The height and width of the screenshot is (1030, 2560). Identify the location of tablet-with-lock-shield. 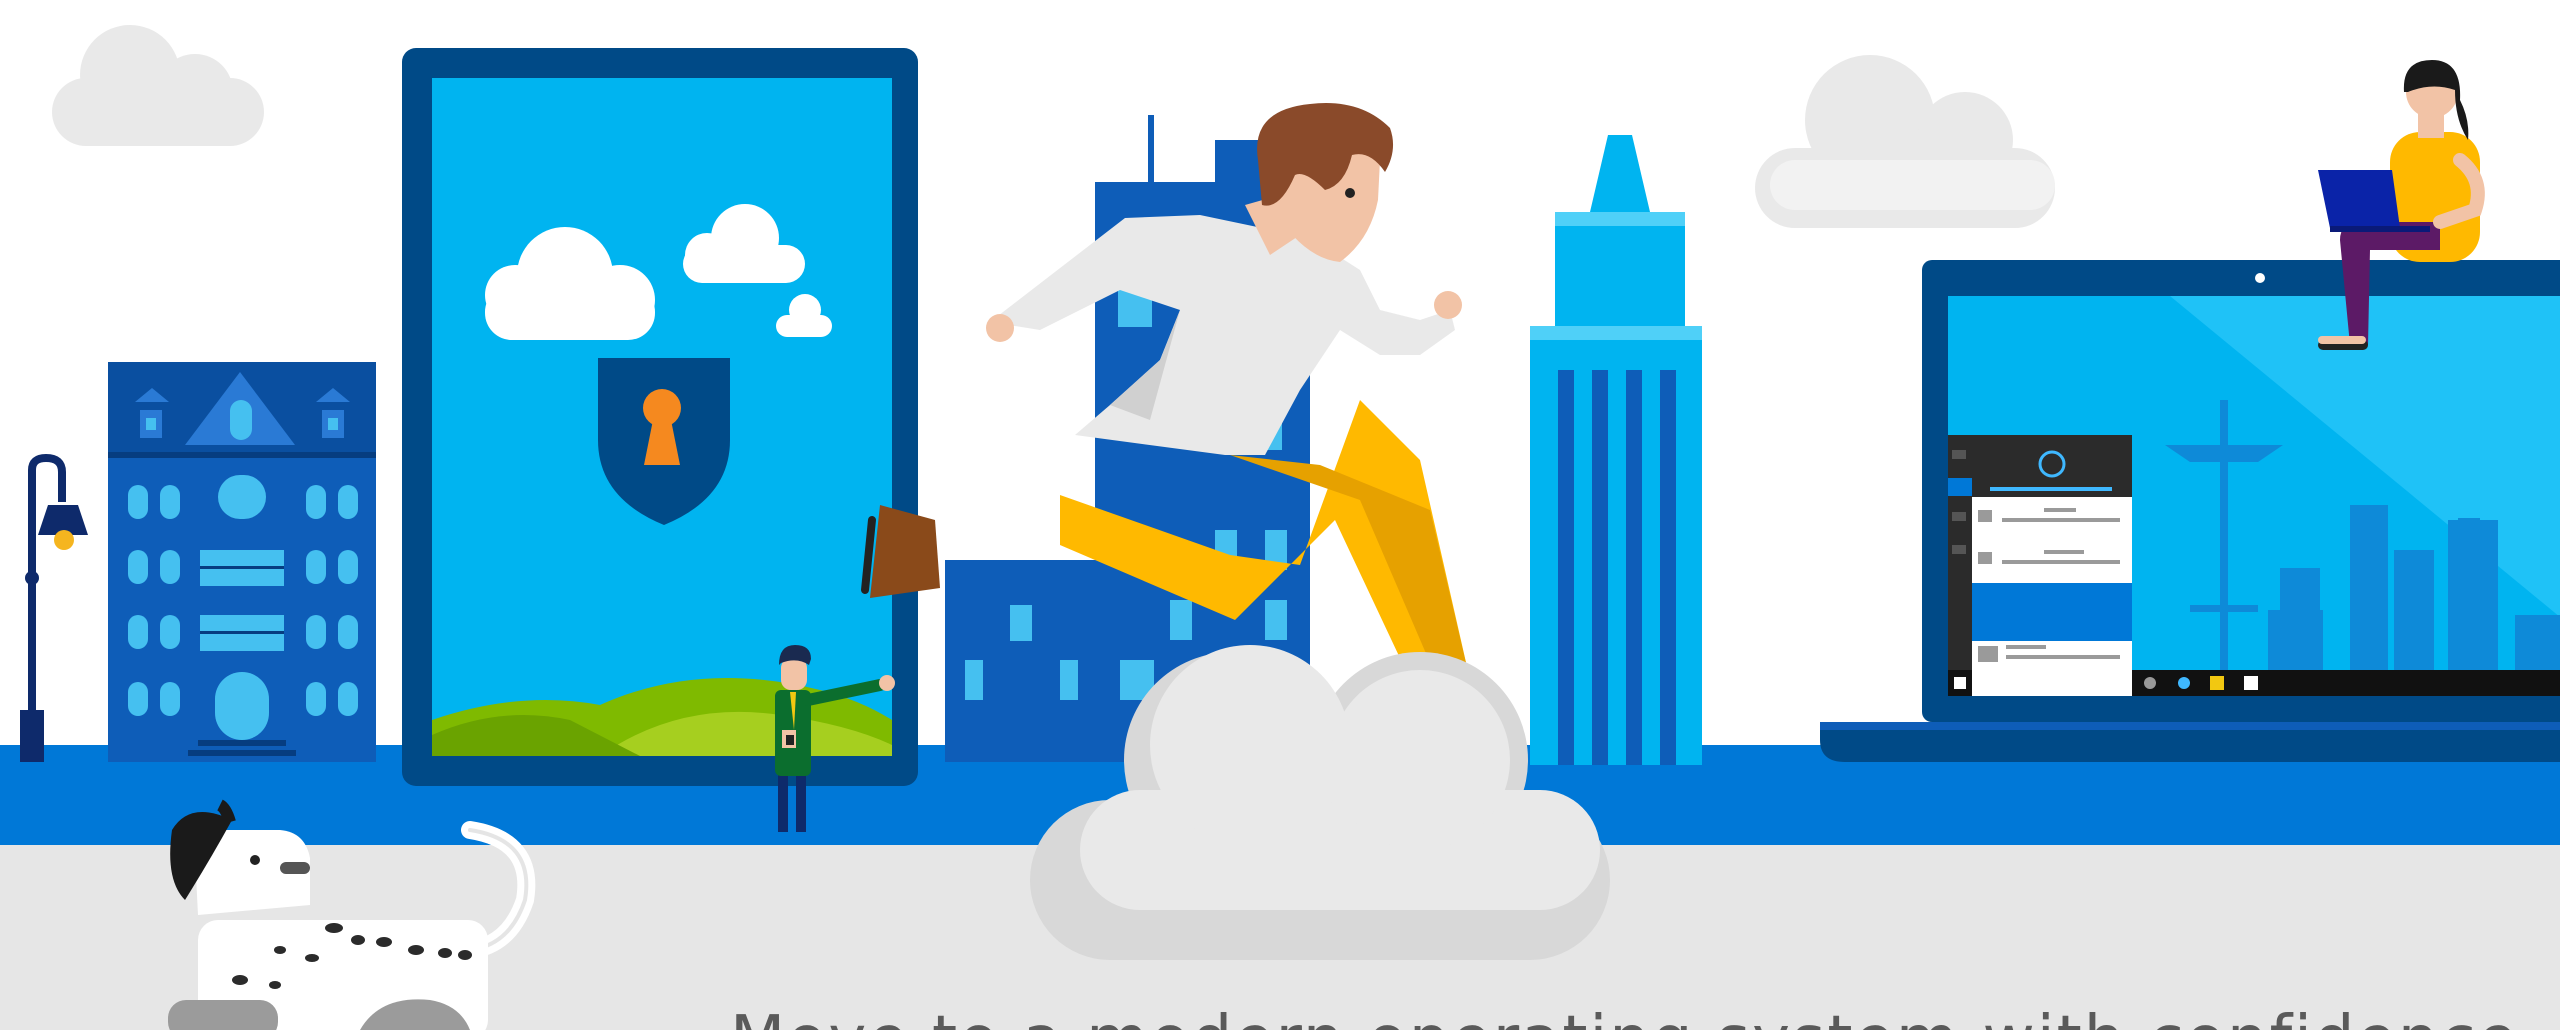
(660, 417).